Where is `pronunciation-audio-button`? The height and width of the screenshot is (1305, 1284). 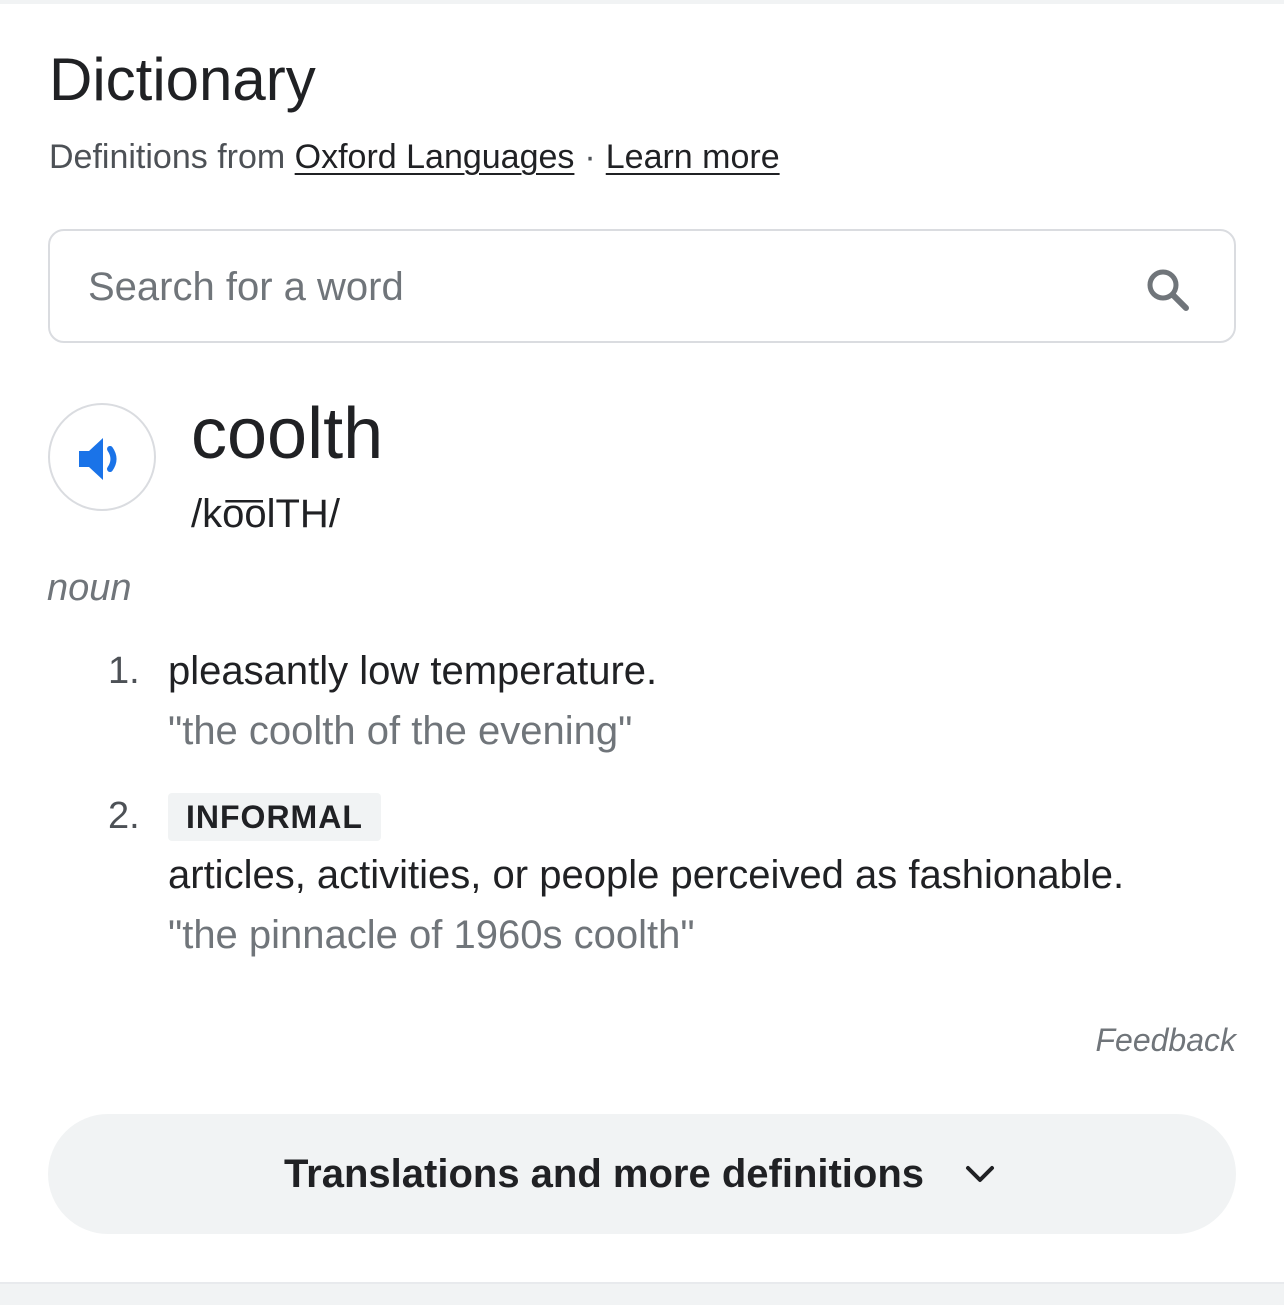
pronunciation-audio-button is located at coordinates (102, 457).